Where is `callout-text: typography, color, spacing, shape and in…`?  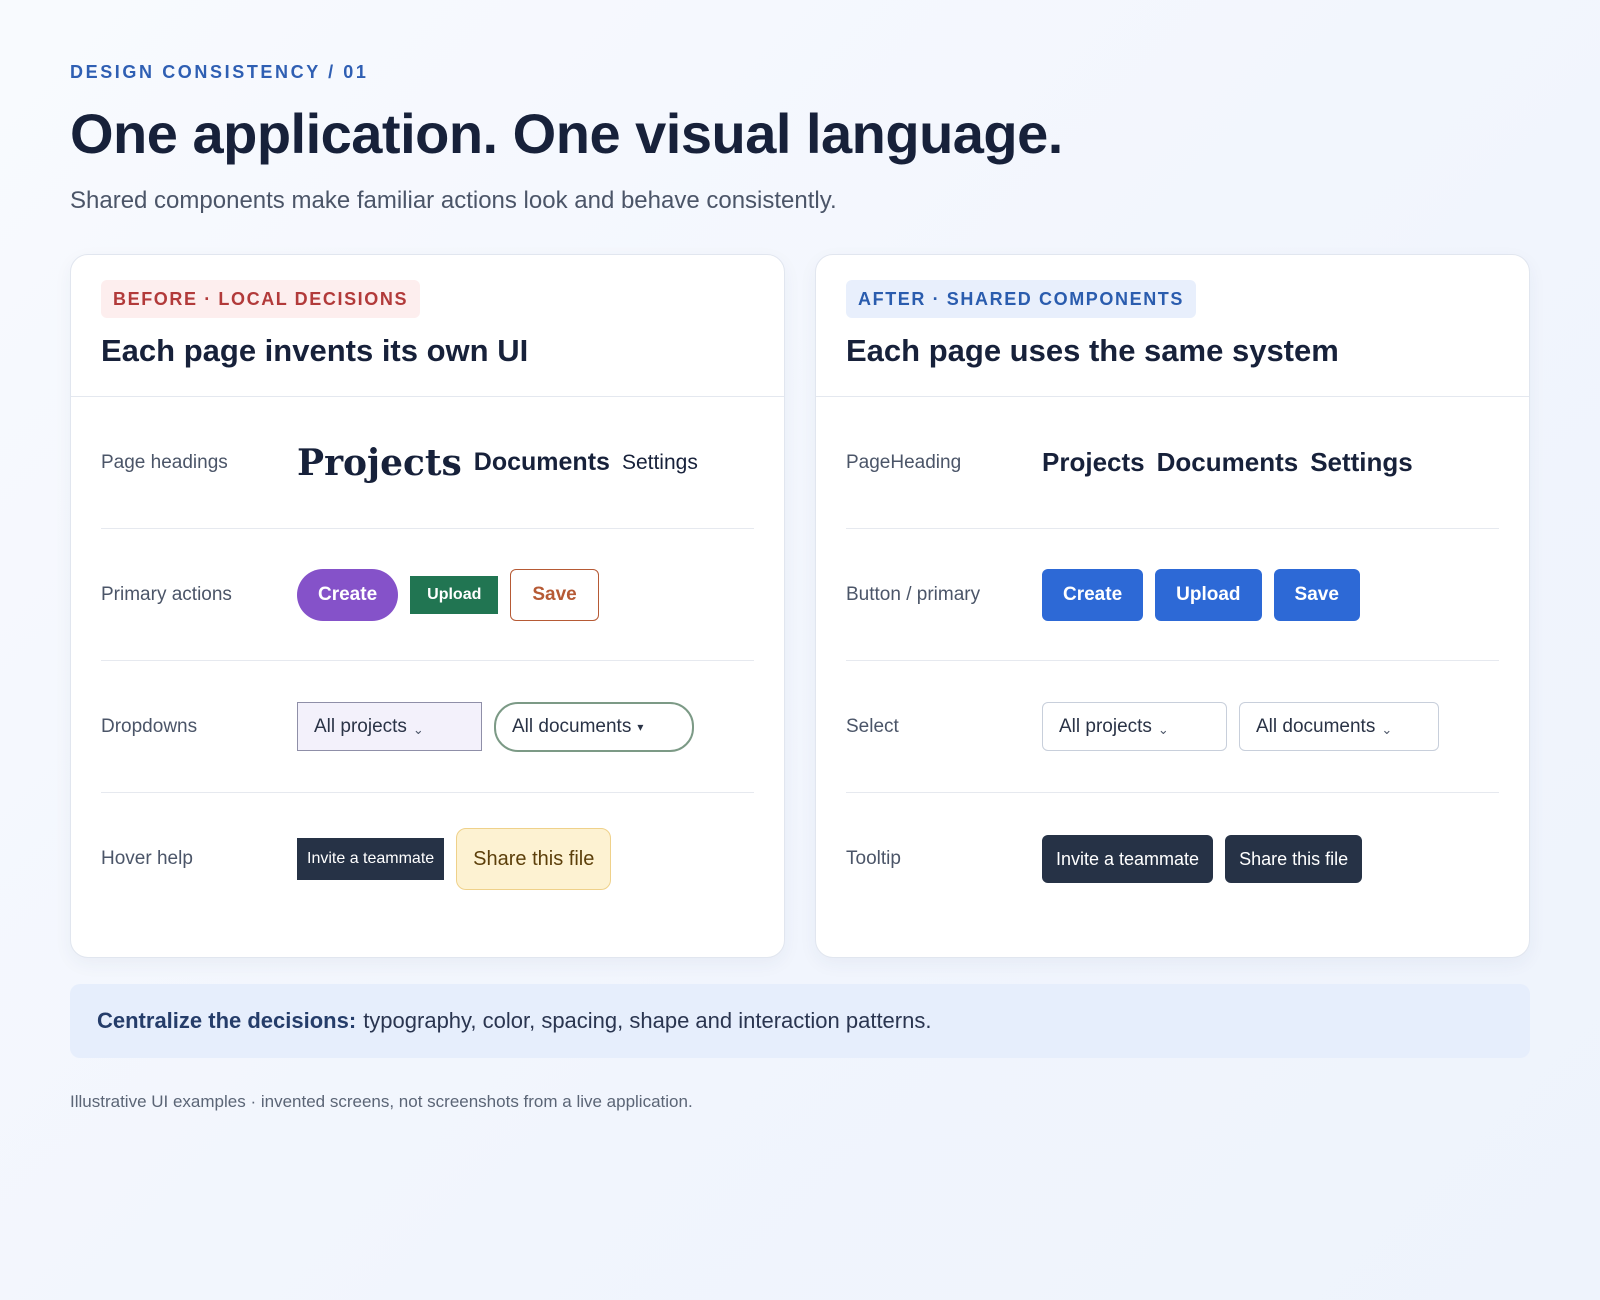 callout-text: typography, color, spacing, shape and in… is located at coordinates (647, 1020).